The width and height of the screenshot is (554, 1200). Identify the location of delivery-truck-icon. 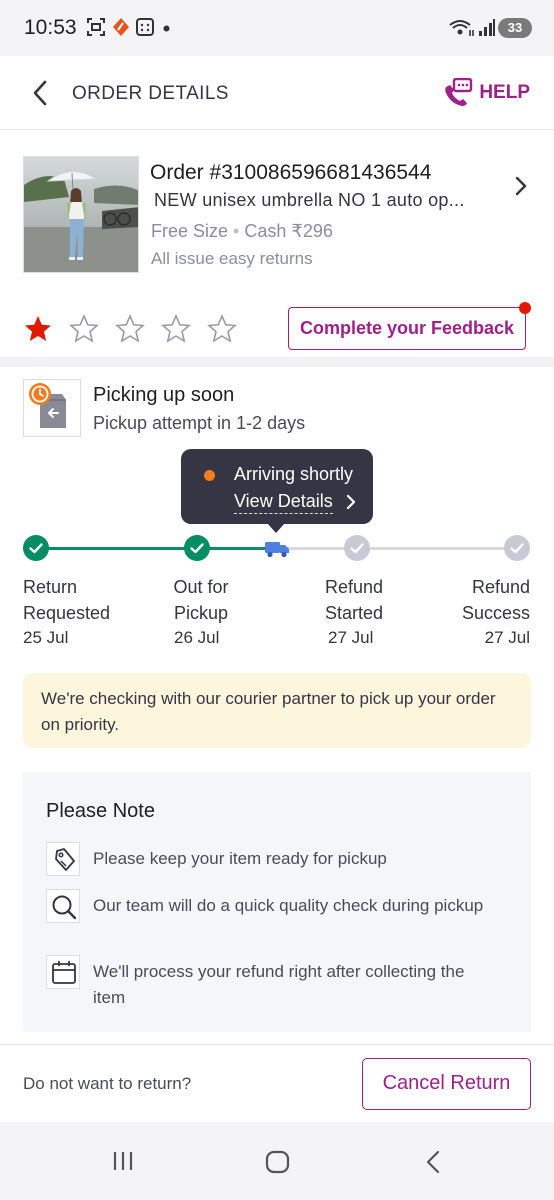
(277, 550).